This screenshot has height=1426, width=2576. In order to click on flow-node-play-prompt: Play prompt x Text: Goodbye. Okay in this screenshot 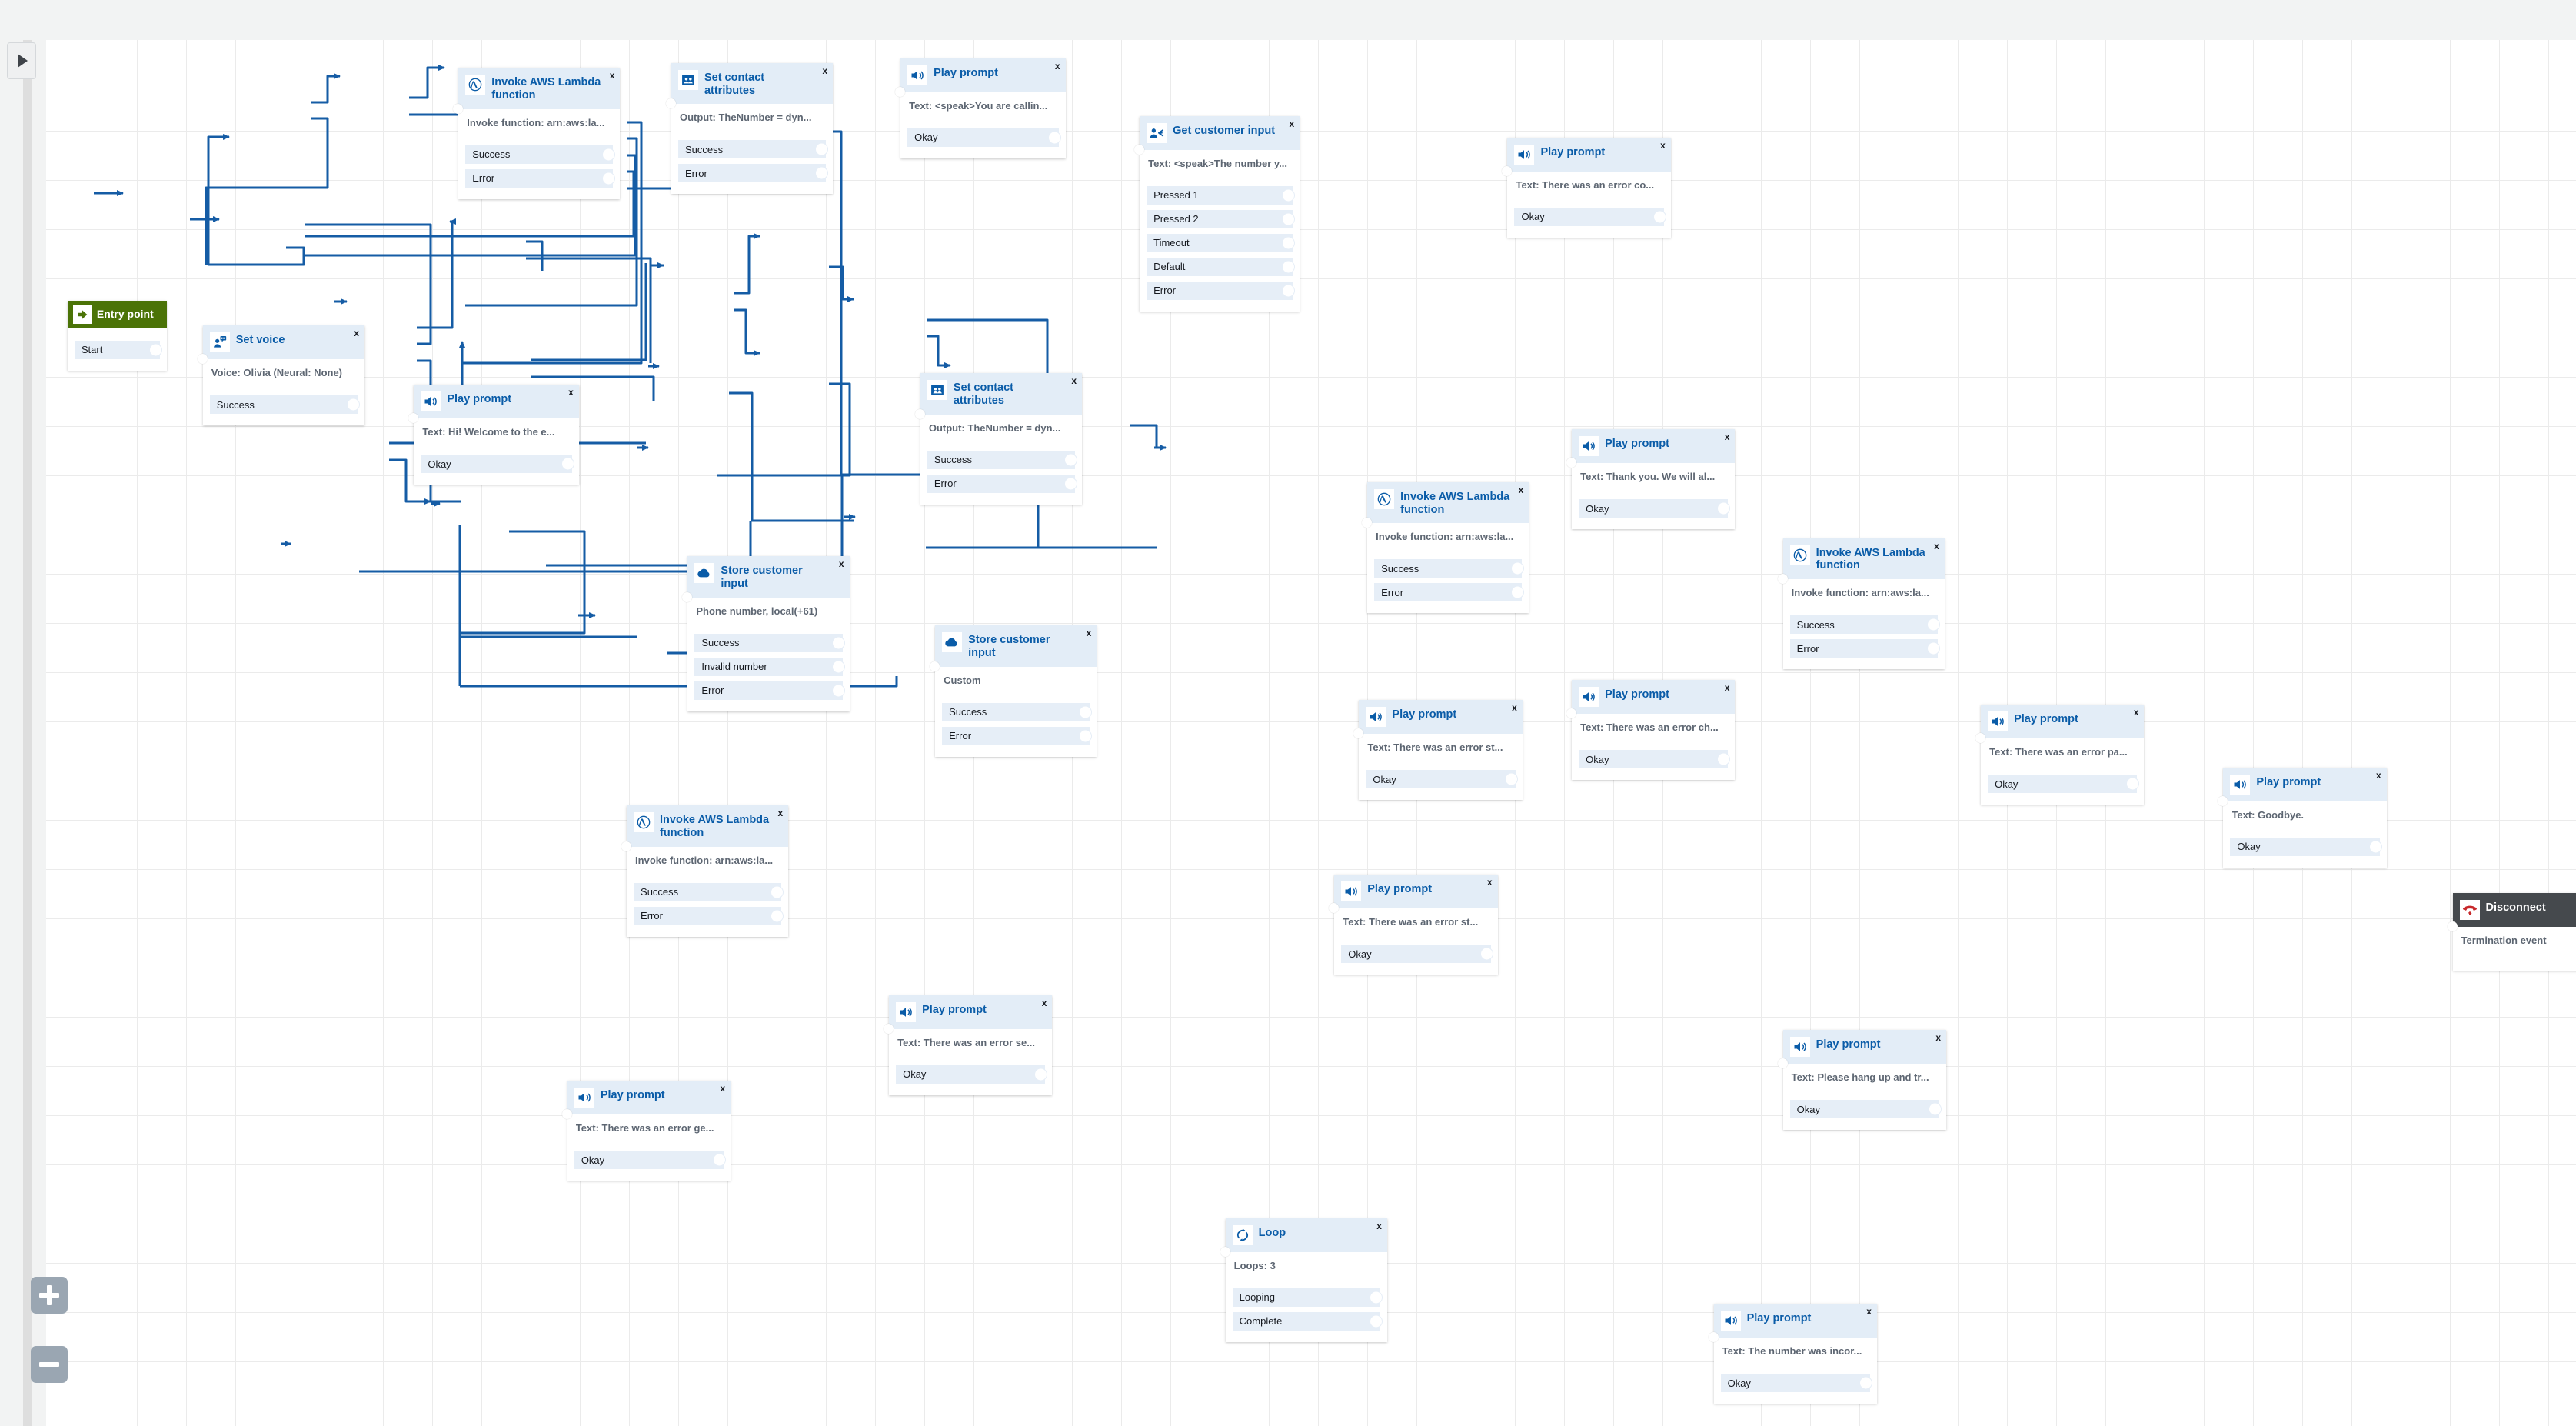, I will do `click(2302, 817)`.